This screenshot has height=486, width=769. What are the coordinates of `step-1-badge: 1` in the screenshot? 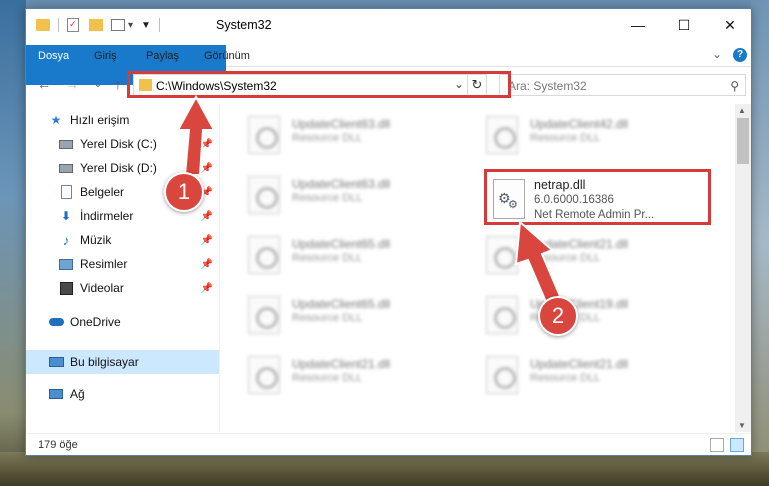 It's located at (184, 192).